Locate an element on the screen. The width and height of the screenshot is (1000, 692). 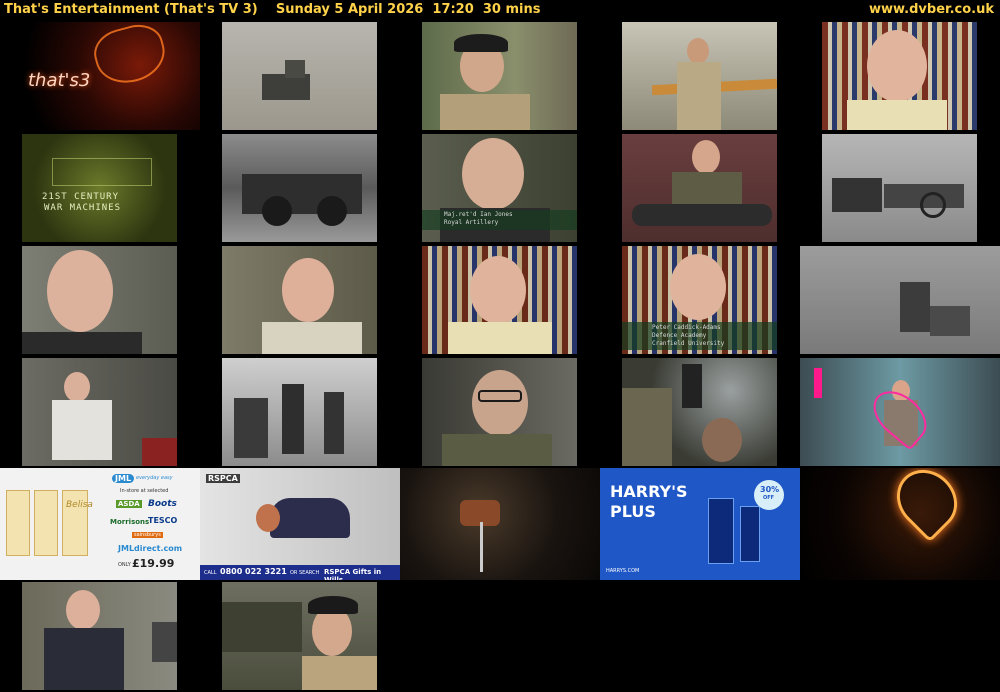
jml-url: JMLdirect.com is located at coordinates (150, 548).